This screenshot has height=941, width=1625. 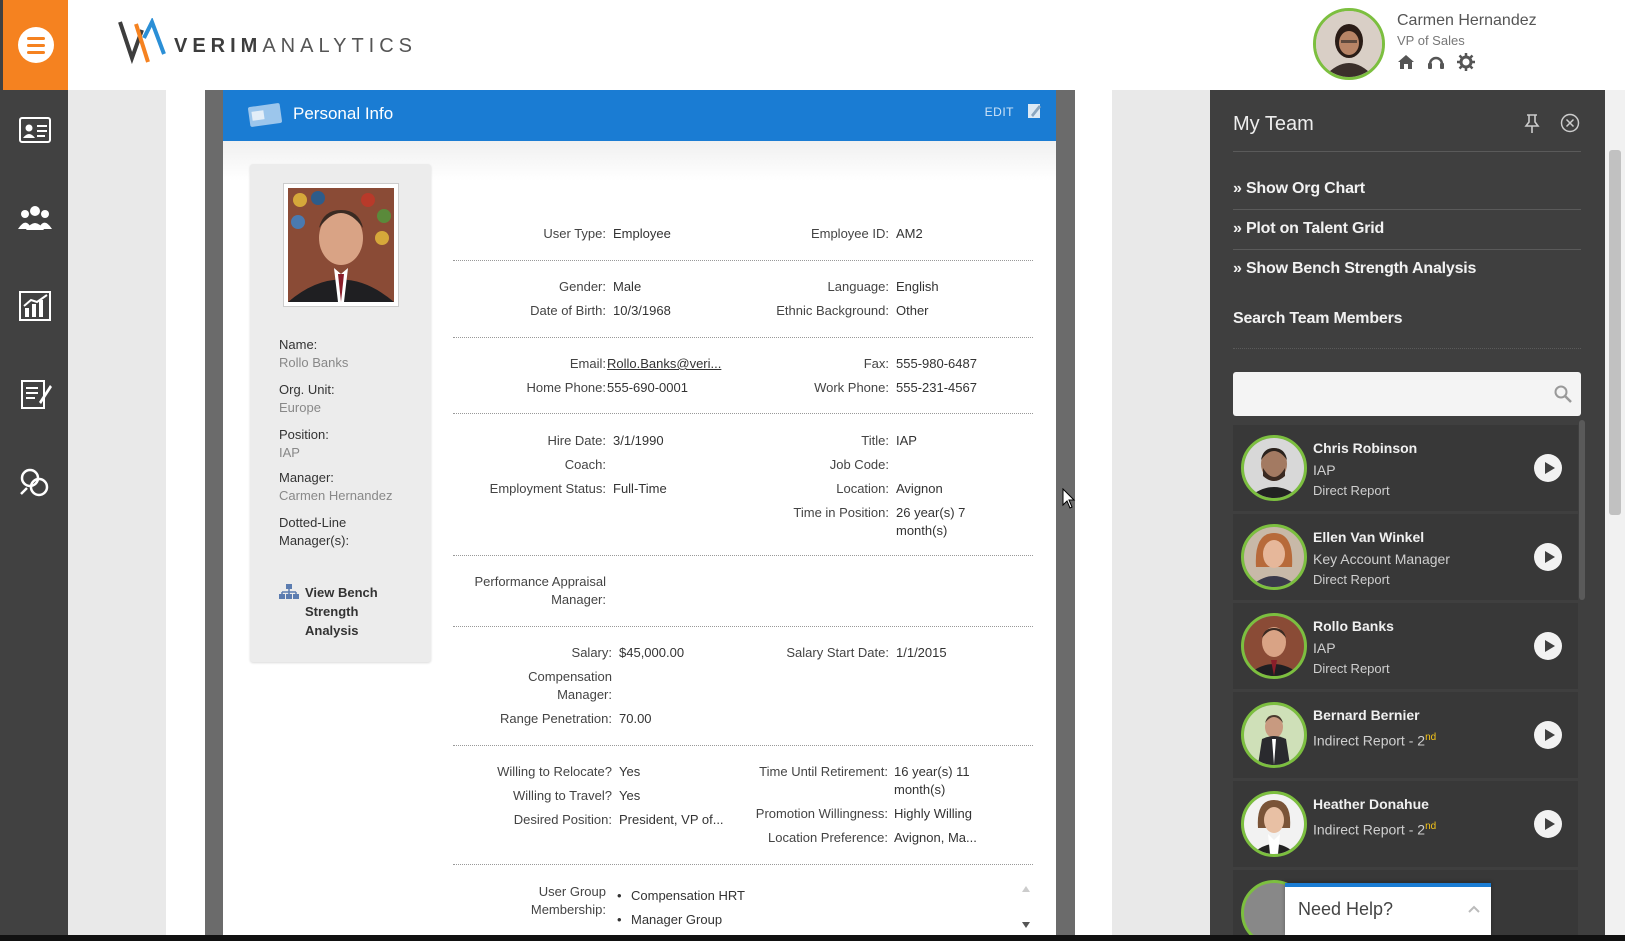 I want to click on home-phone-value: 555-690-0001, so click(x=647, y=387).